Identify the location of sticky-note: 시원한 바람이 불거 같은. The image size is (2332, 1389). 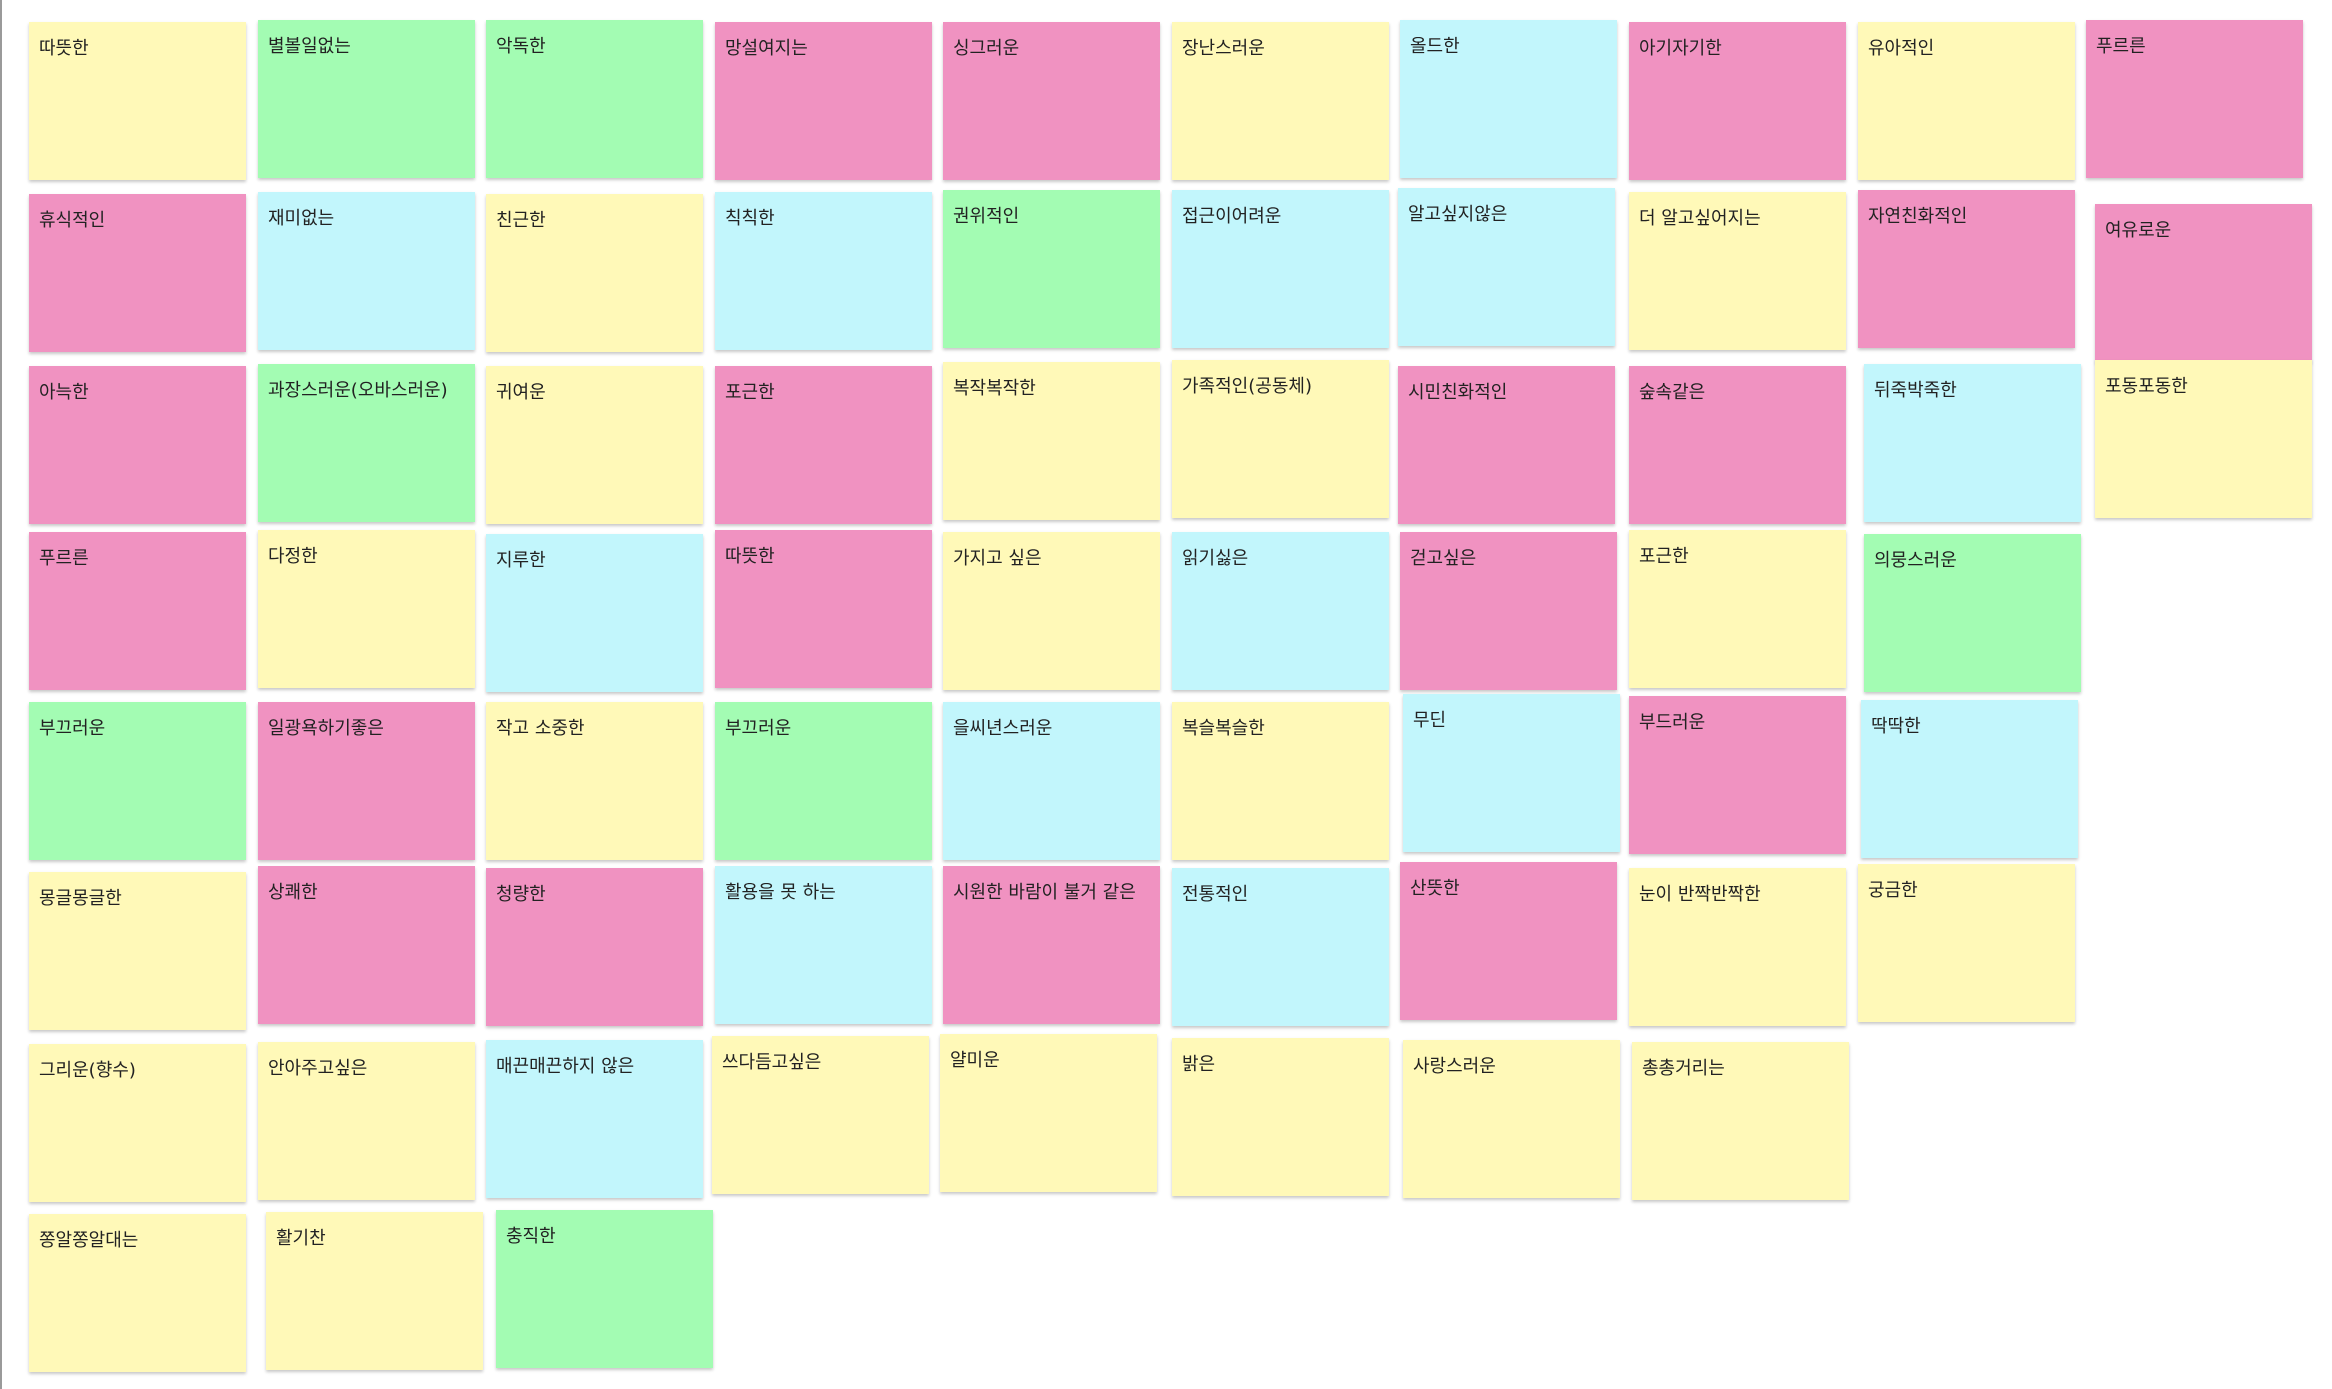
(1051, 945).